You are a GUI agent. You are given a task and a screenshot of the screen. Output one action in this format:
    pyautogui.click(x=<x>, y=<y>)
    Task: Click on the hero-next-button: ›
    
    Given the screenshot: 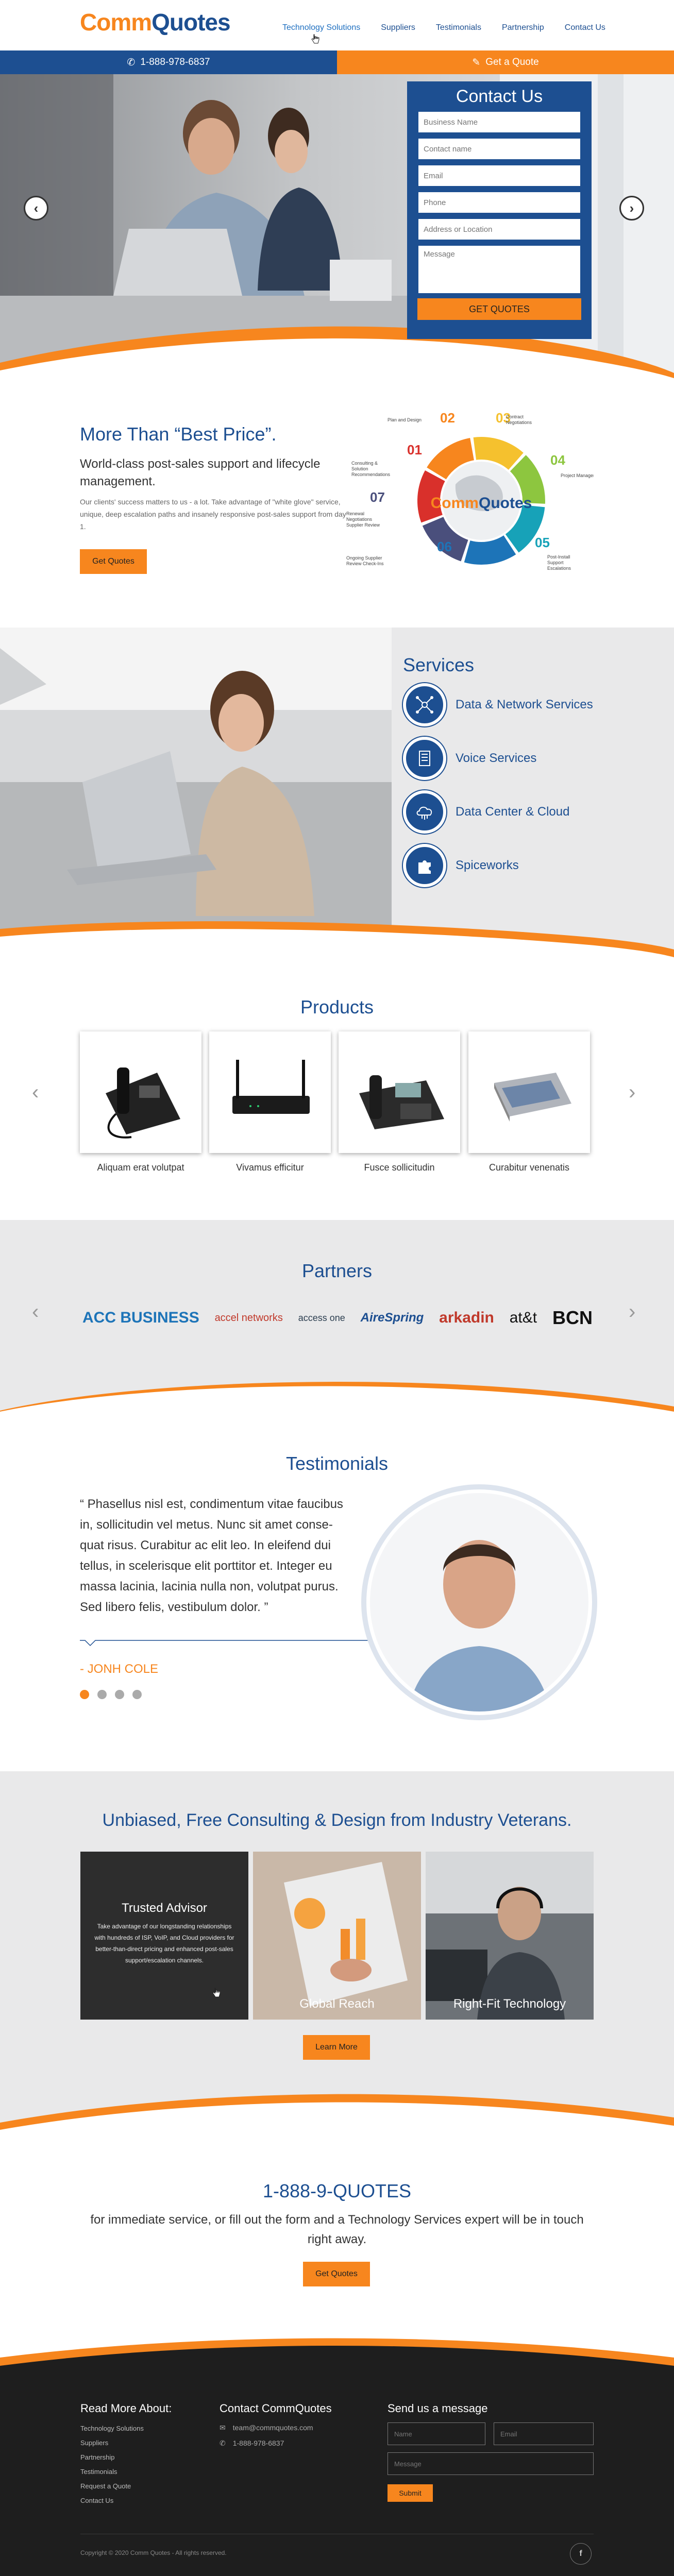 What is the action you would take?
    pyautogui.click(x=631, y=208)
    